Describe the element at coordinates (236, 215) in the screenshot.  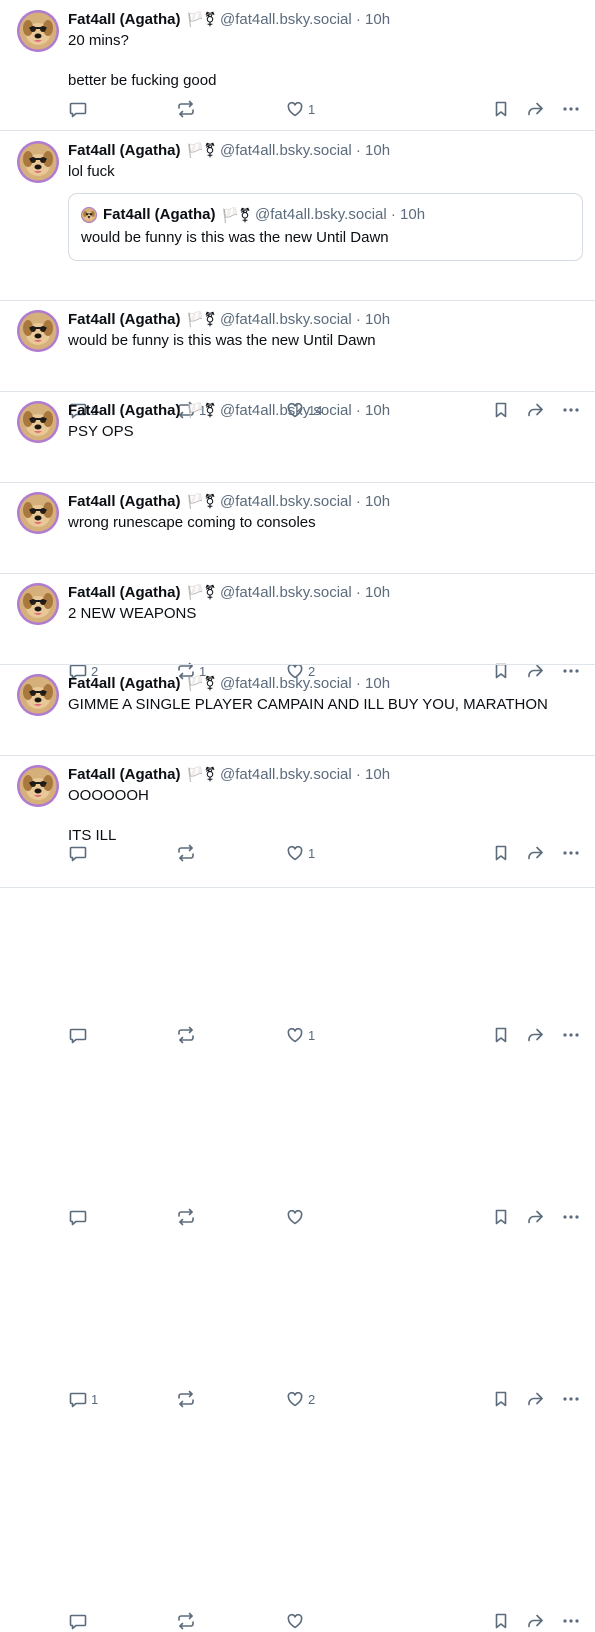
I see `quoted-author-flags: 🏳️⚧` at that location.